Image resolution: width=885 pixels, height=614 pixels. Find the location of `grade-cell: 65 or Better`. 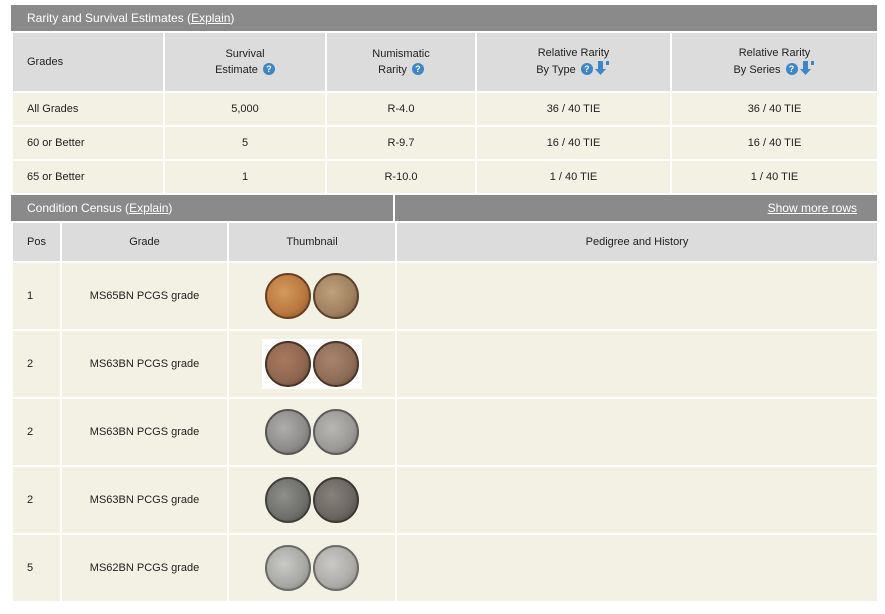

grade-cell: 65 or Better is located at coordinates (88, 177).